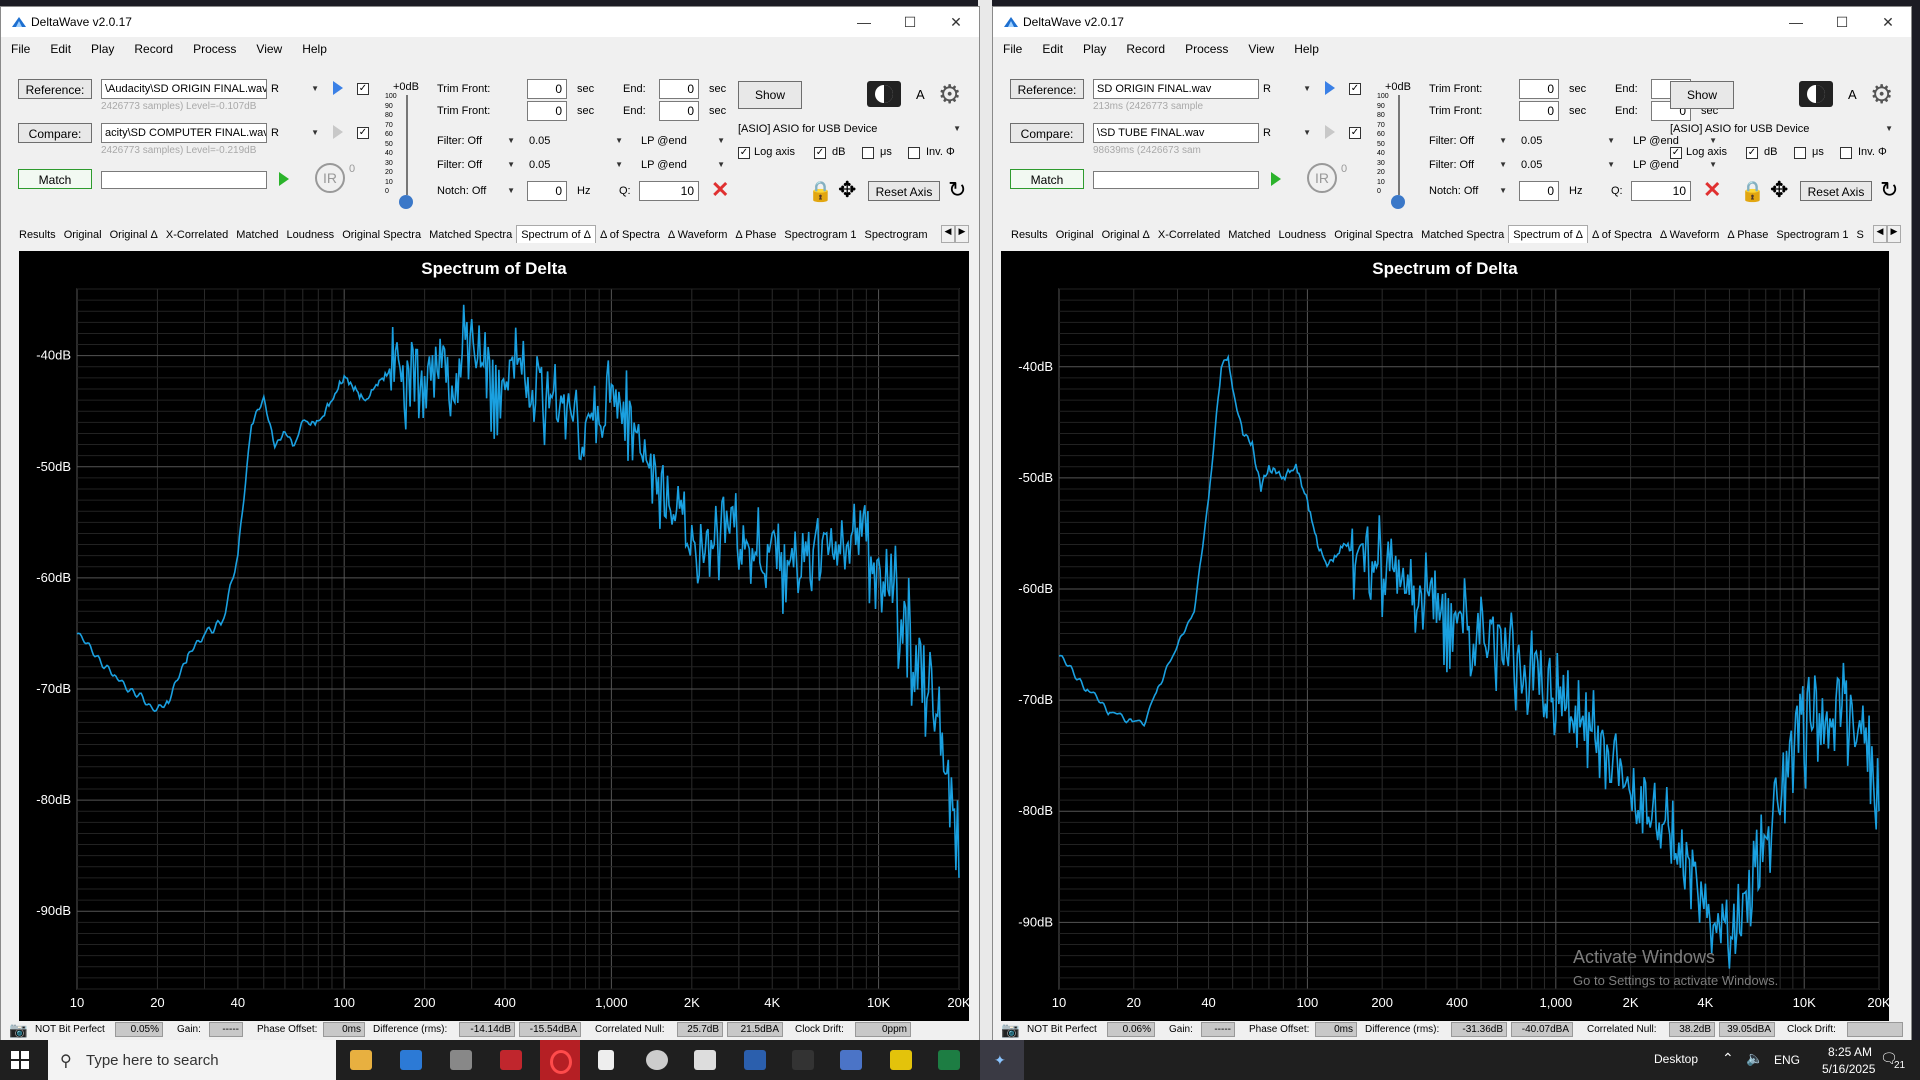 Image resolution: width=1920 pixels, height=1080 pixels. Describe the element at coordinates (851, 1060) in the screenshot. I see `app-icon-stack` at that location.